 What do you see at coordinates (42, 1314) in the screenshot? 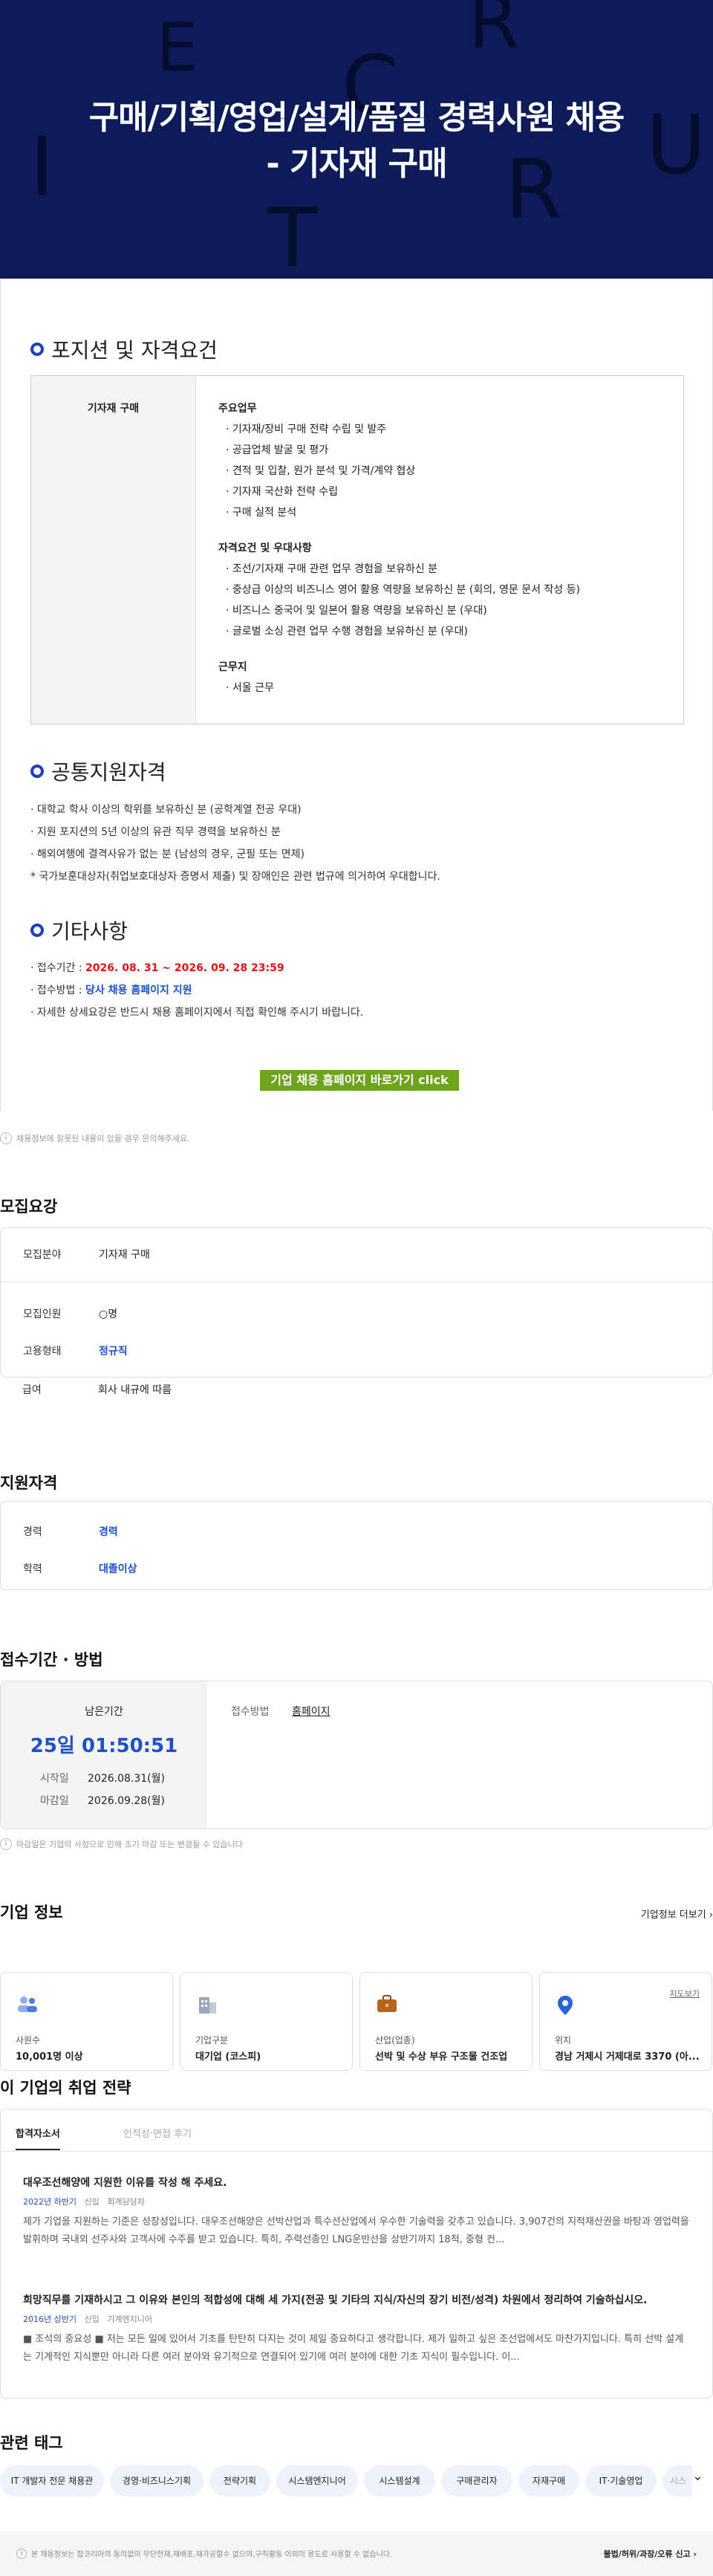
I see `people-label: 모집인원` at bounding box center [42, 1314].